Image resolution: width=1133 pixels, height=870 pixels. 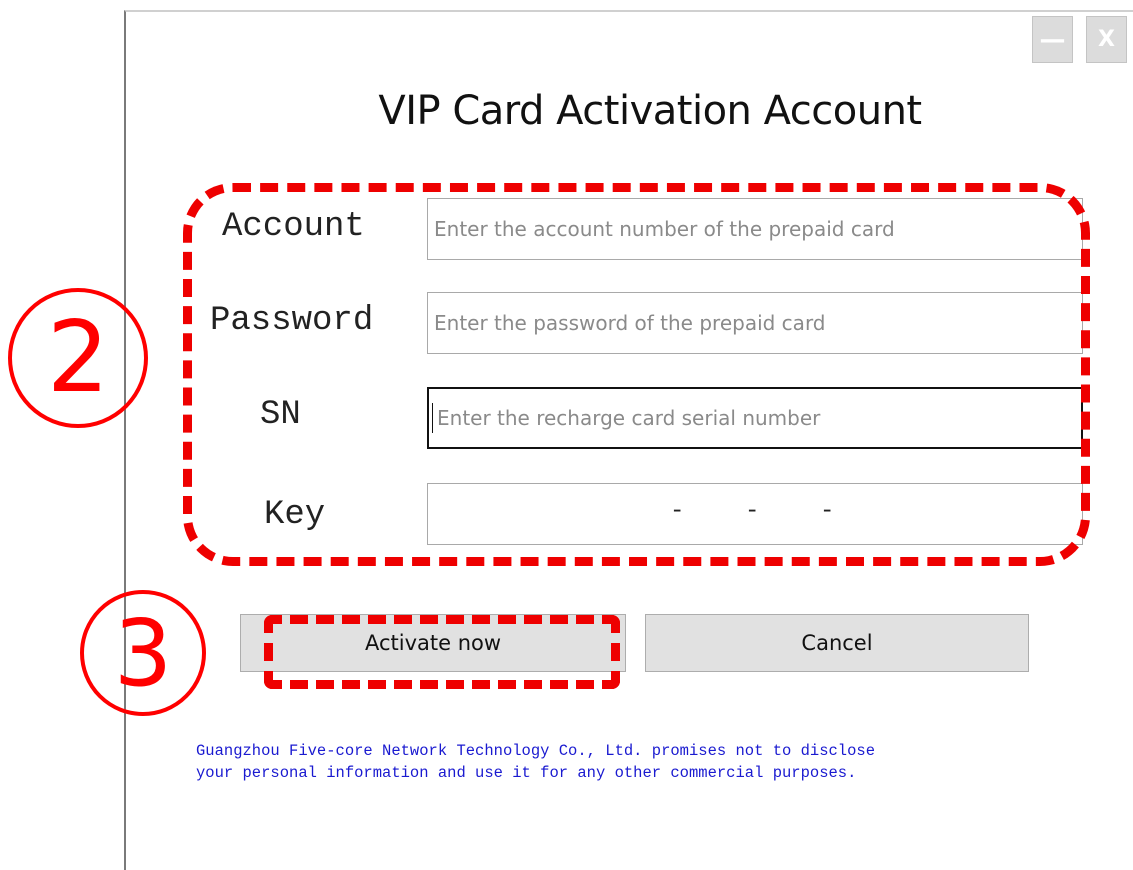 I want to click on close-button: X, so click(x=1106, y=39).